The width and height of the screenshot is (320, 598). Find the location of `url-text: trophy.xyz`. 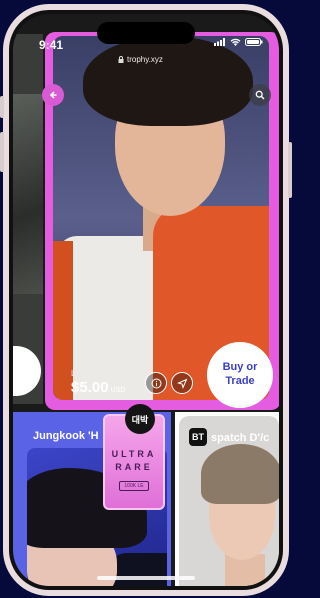

url-text: trophy.xyz is located at coordinates (145, 59).